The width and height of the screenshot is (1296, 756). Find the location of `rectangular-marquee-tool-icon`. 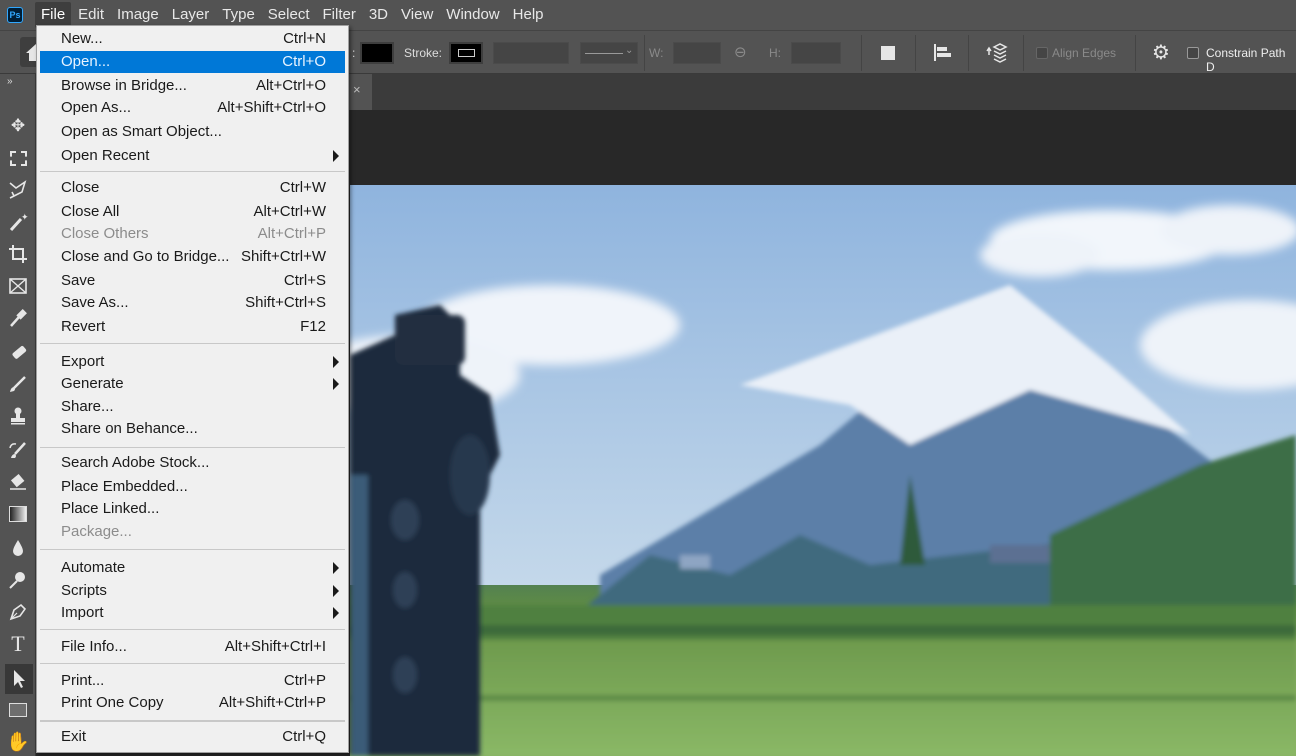

rectangular-marquee-tool-icon is located at coordinates (18, 158).